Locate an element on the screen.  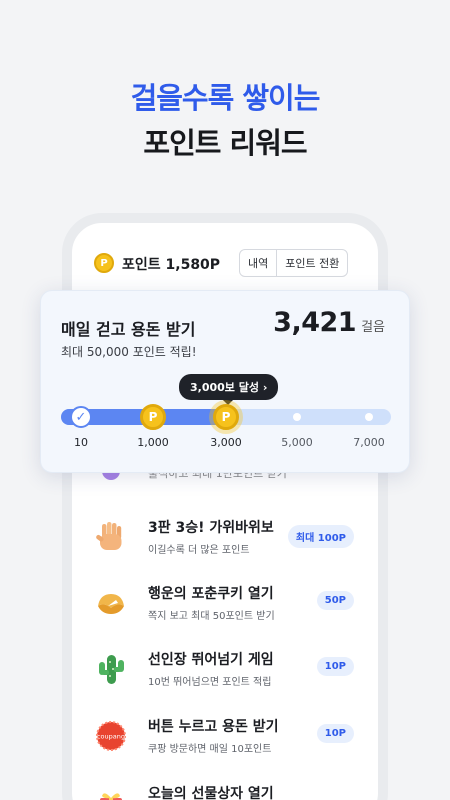
step-count-unit: 걸음 is located at coordinates (373, 327).